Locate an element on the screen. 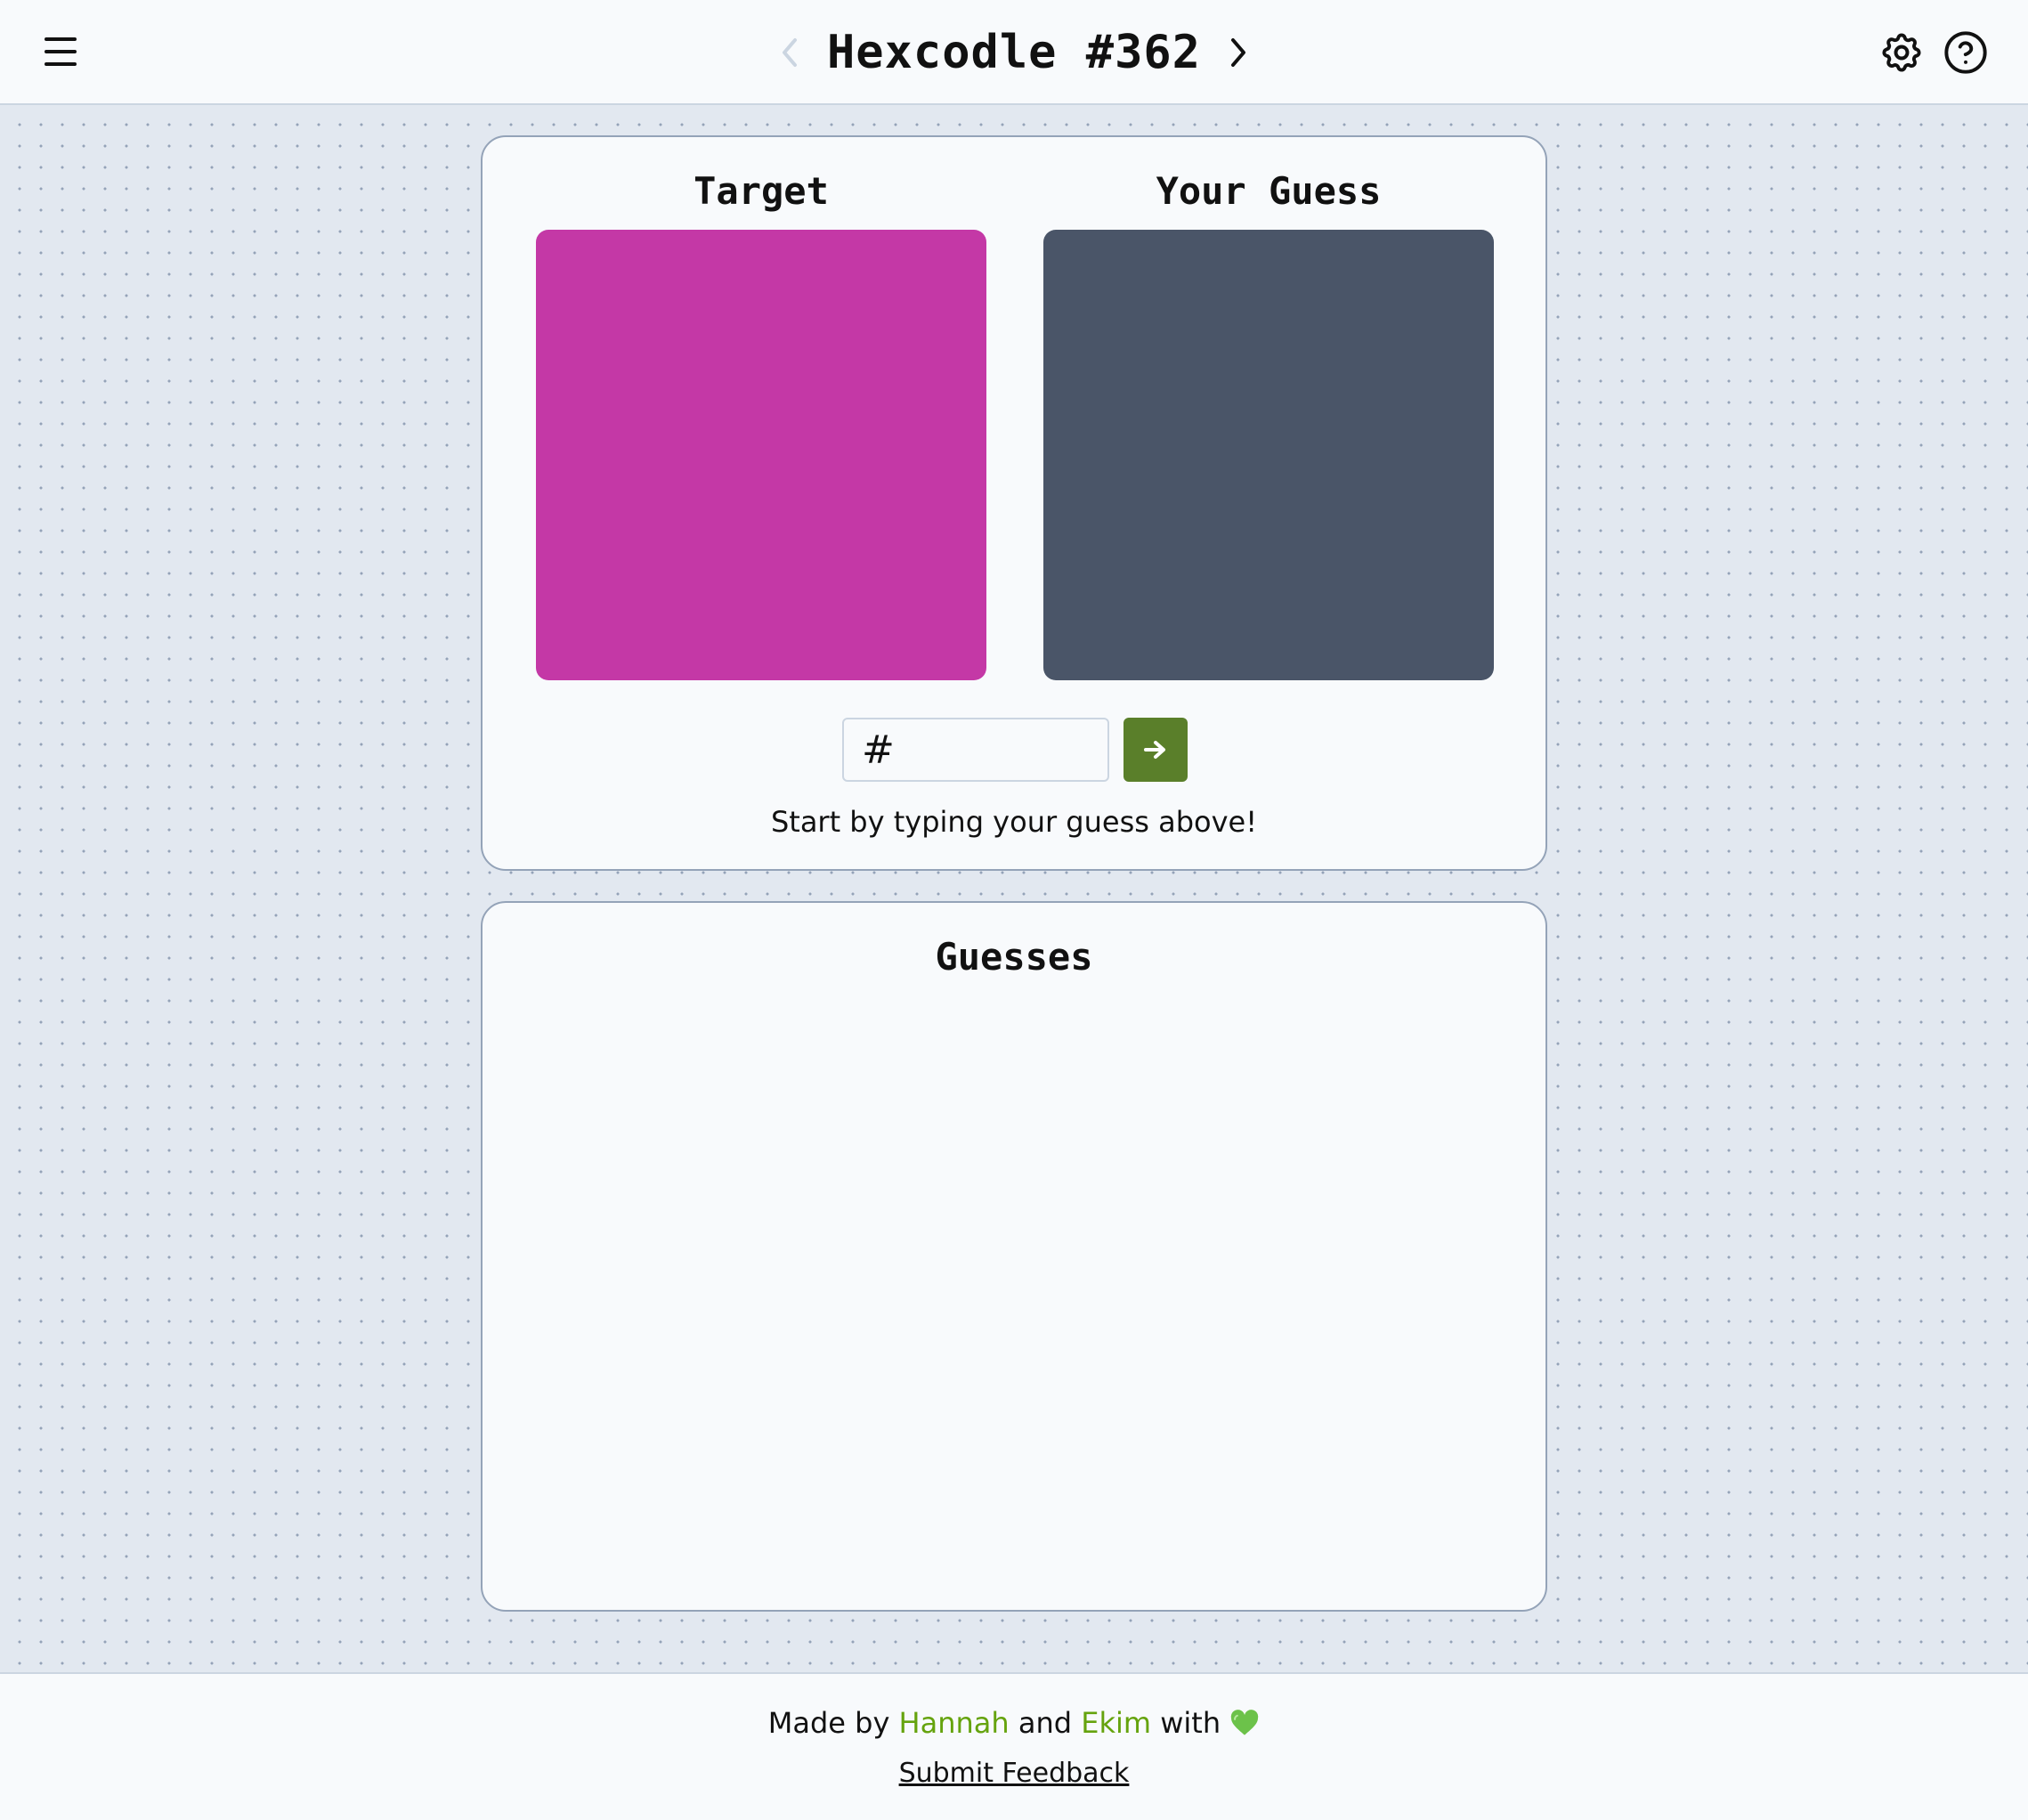 The image size is (2028, 1820). gear-icon is located at coordinates (1902, 52).